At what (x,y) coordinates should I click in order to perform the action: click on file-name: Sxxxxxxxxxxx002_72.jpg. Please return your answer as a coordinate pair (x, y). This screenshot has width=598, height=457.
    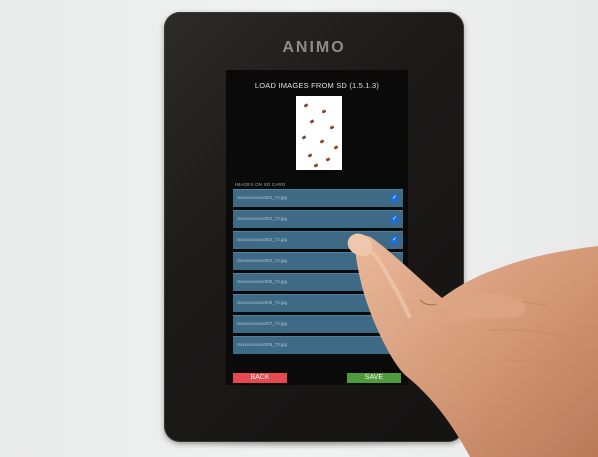
    Looking at the image, I should click on (262, 218).